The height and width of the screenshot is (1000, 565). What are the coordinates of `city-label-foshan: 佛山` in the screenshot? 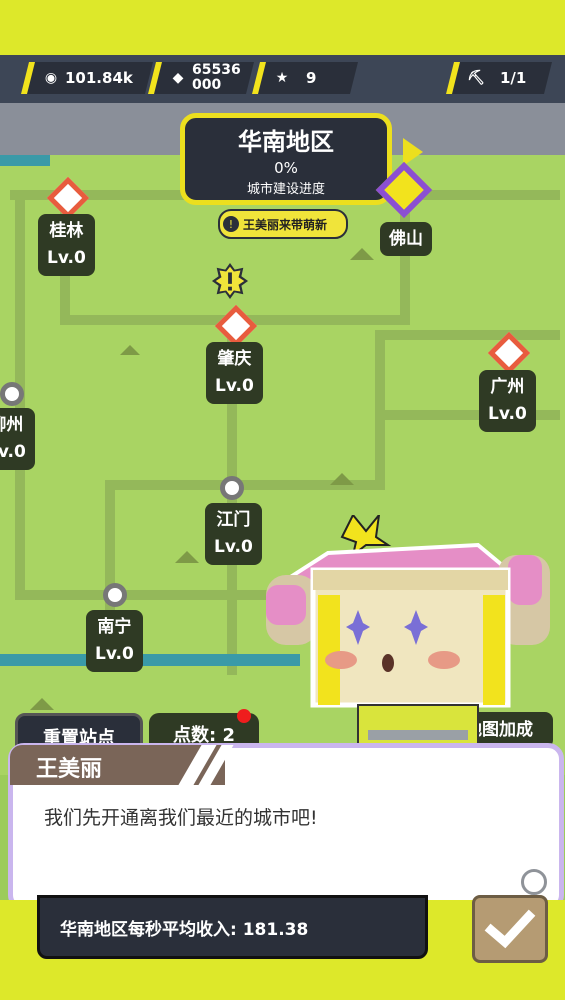 It's located at (406, 239).